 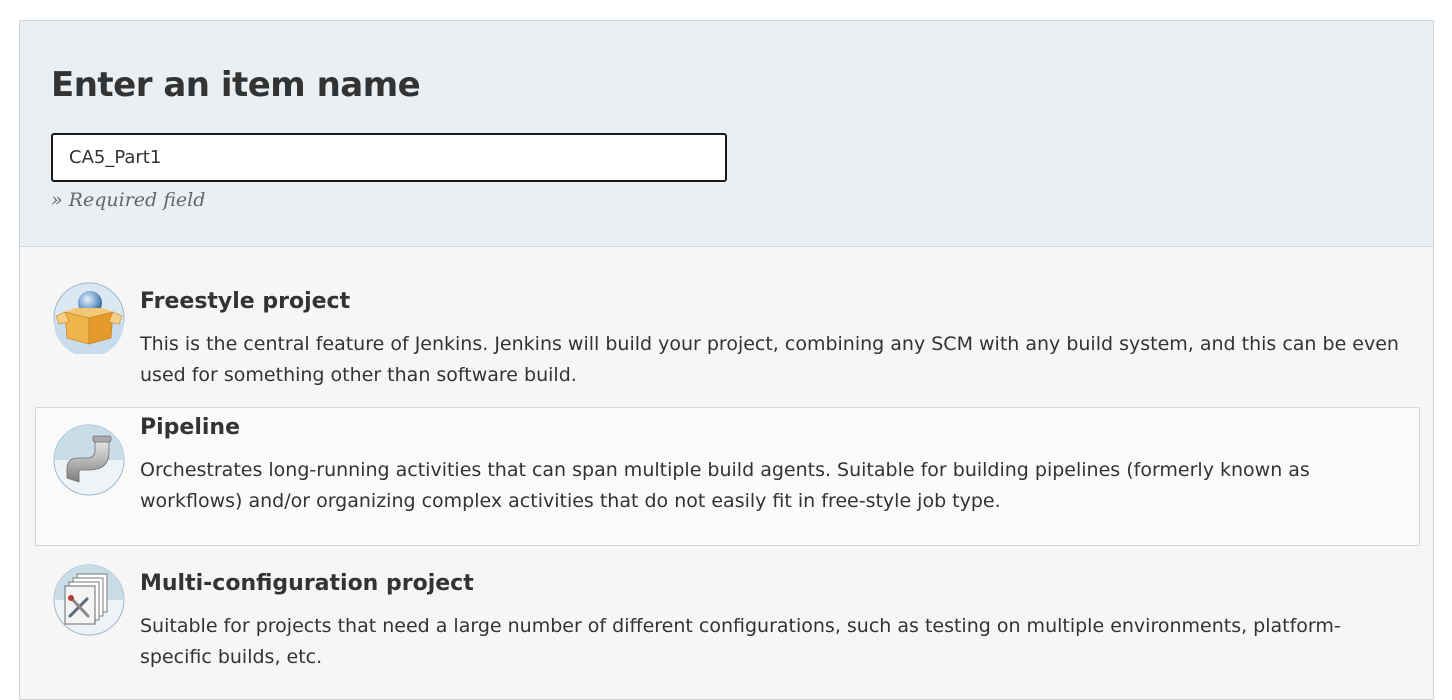 I want to click on item-type-name: Multi-configuration project, so click(x=307, y=583).